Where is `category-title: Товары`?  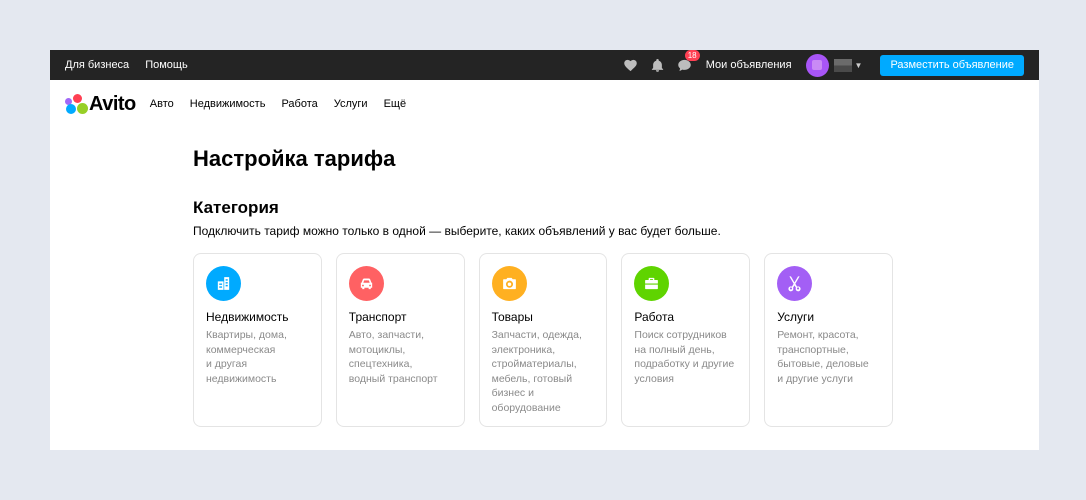 category-title: Товары is located at coordinates (512, 317).